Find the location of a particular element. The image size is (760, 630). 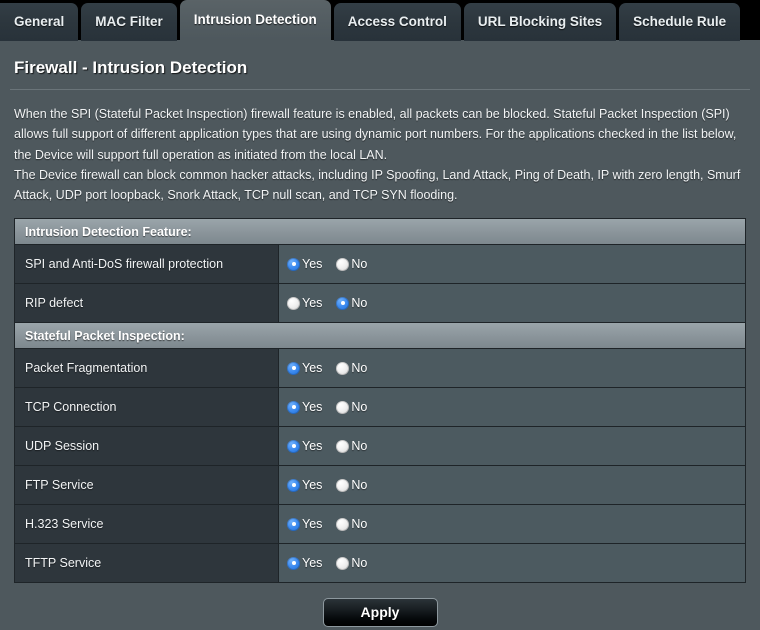

tab-url-blocking-sites: URL Blocking Sites is located at coordinates (540, 22).